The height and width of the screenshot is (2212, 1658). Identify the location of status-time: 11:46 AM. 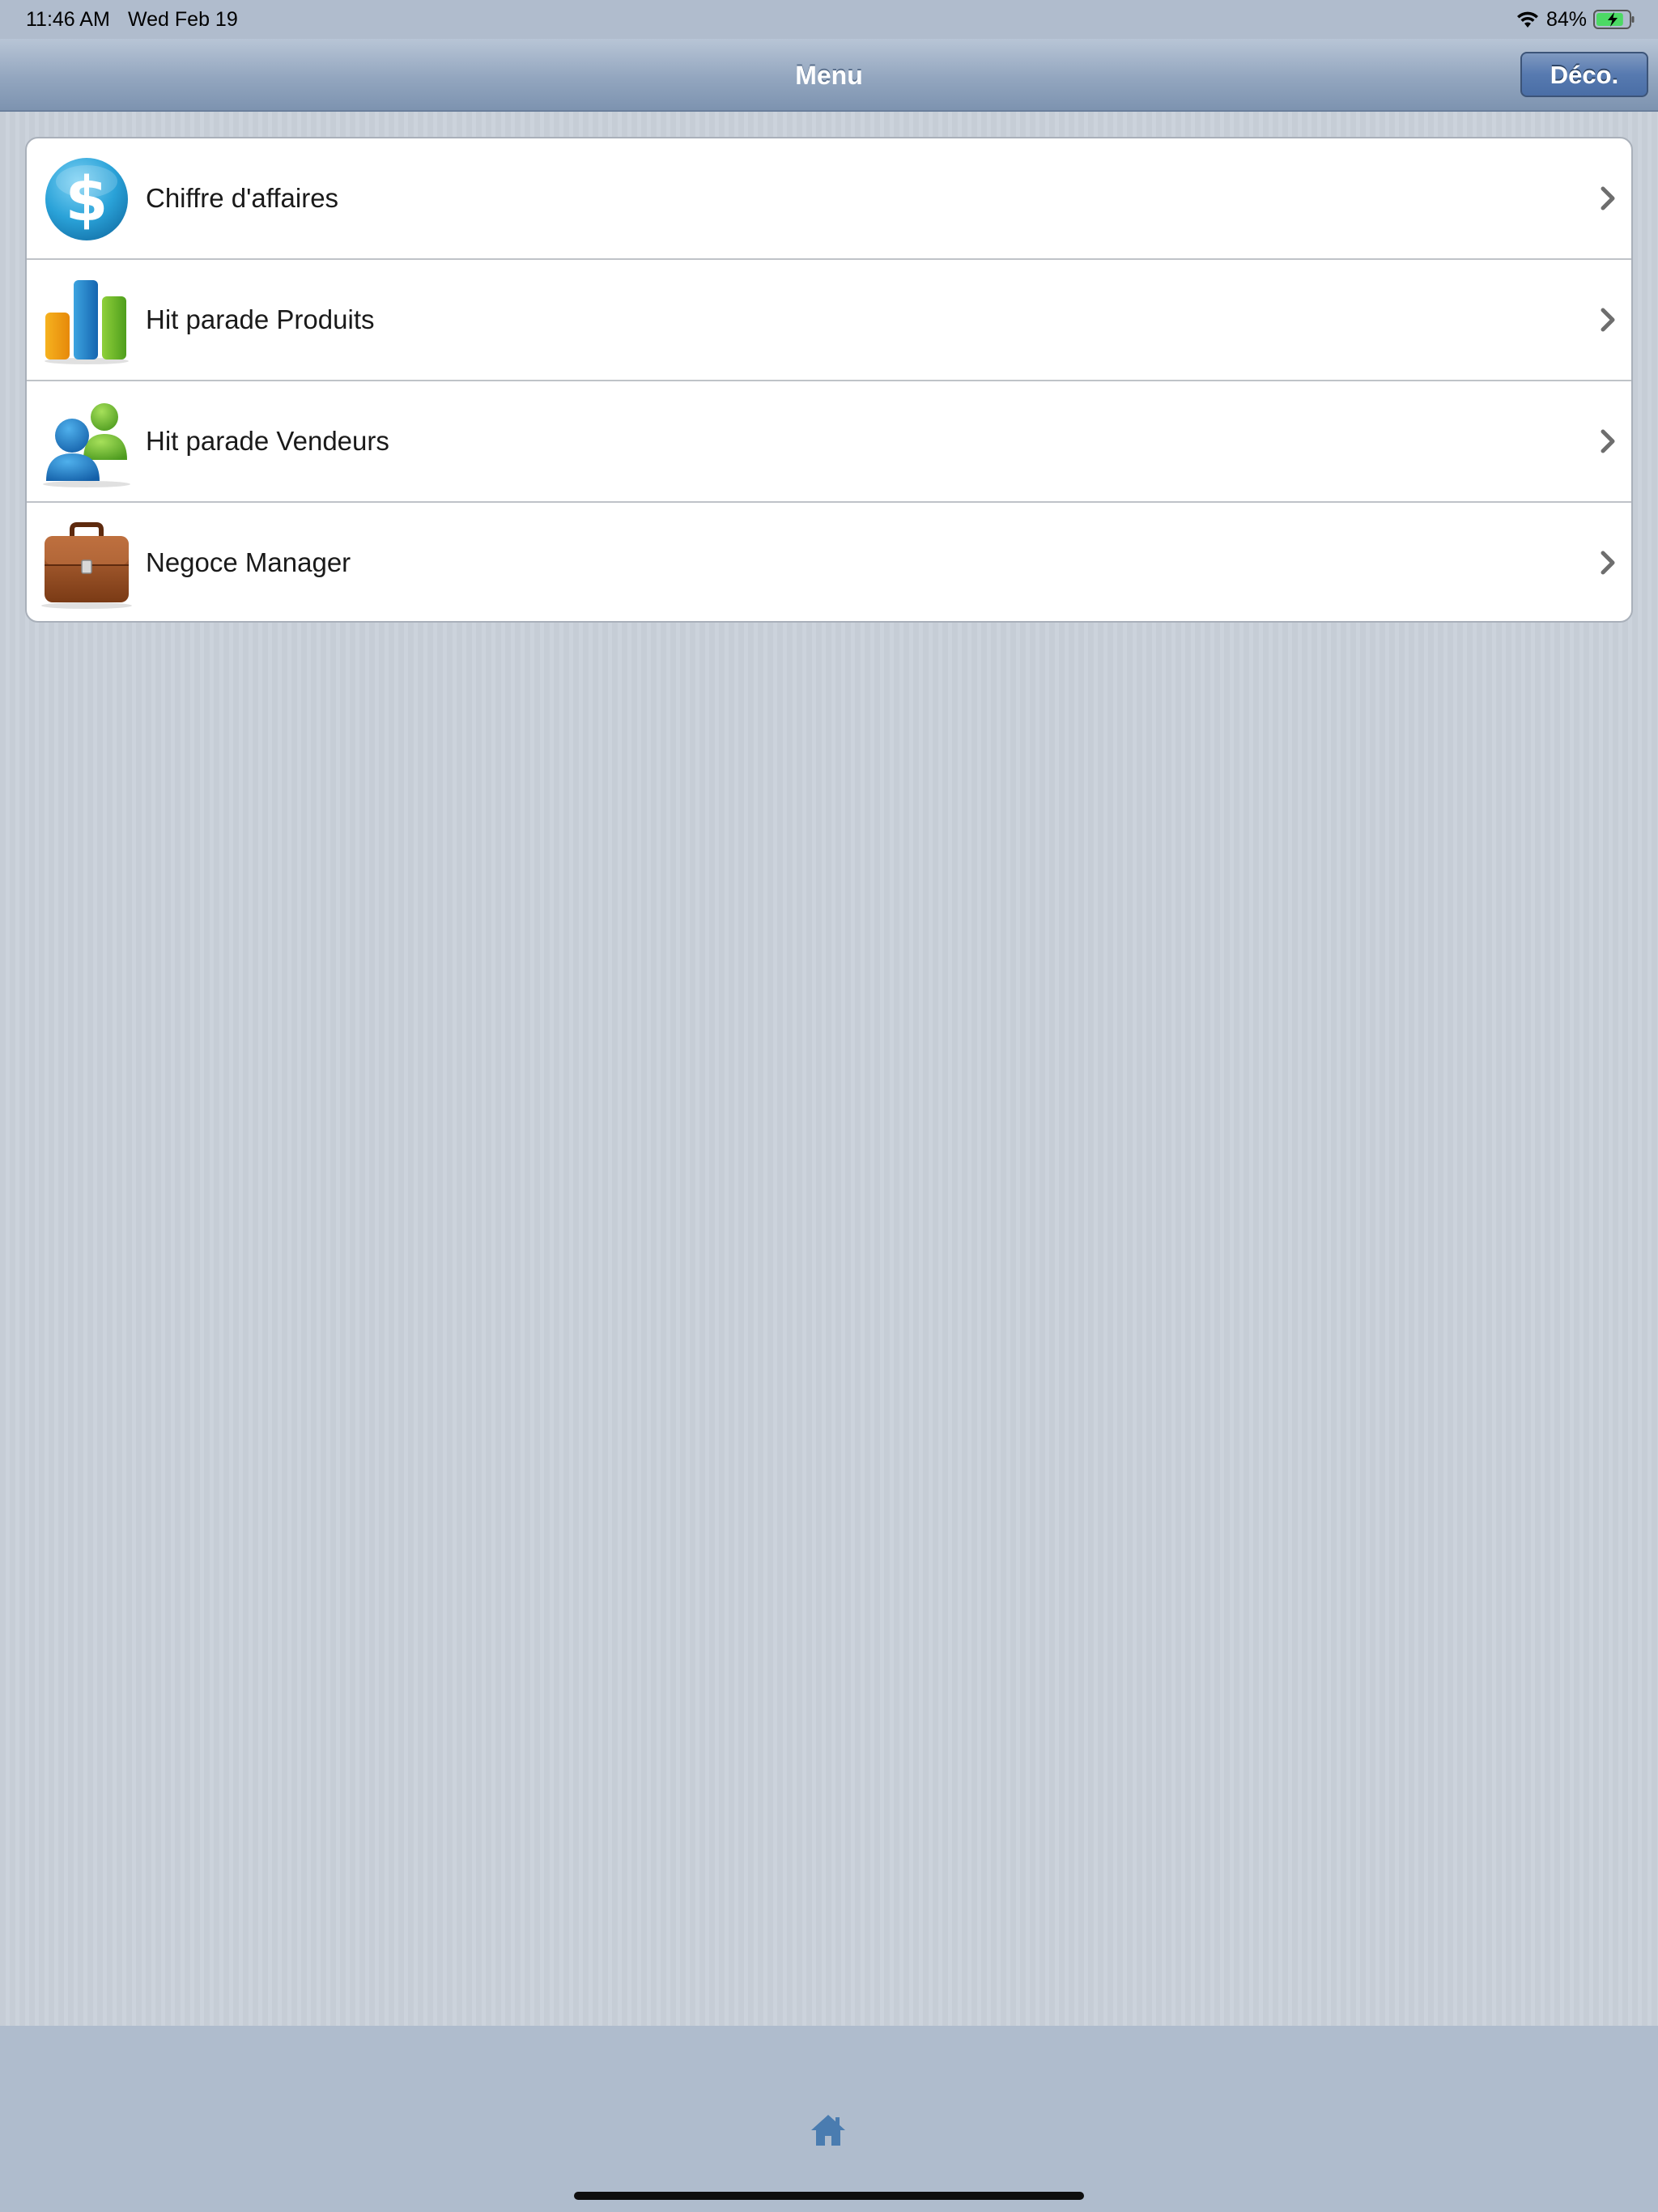
(68, 19).